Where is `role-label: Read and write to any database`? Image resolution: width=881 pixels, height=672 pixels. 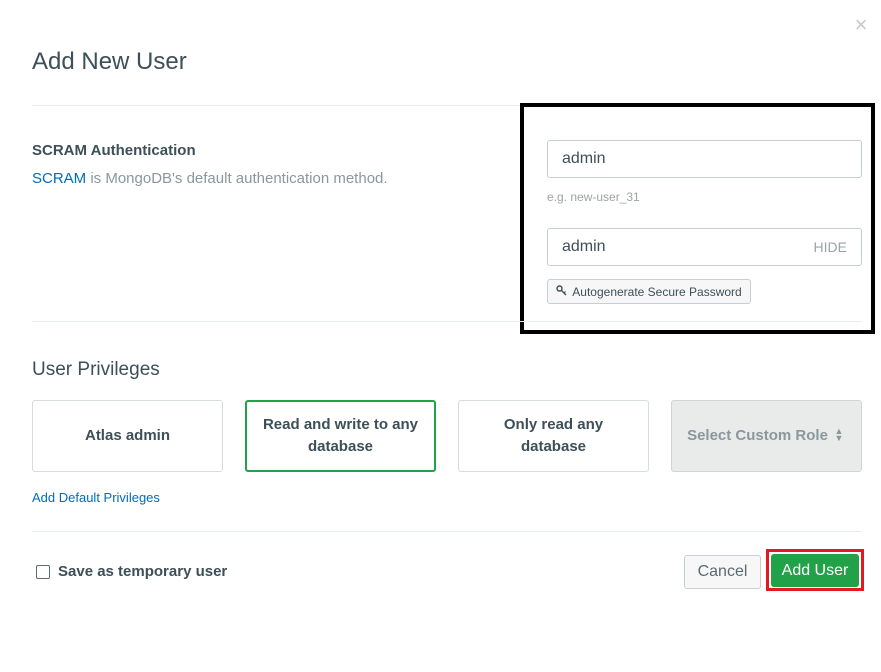 role-label: Read and write to any database is located at coordinates (340, 435).